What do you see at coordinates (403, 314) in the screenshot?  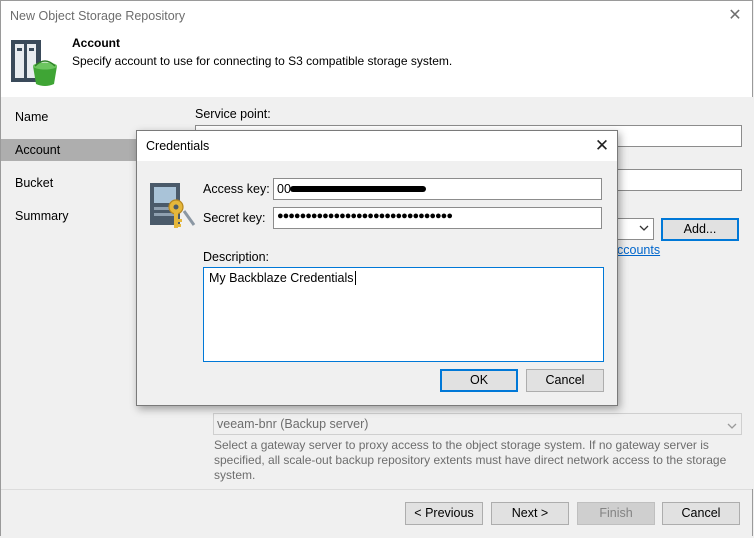 I see `description-textarea: My Backblaze Credentials` at bounding box center [403, 314].